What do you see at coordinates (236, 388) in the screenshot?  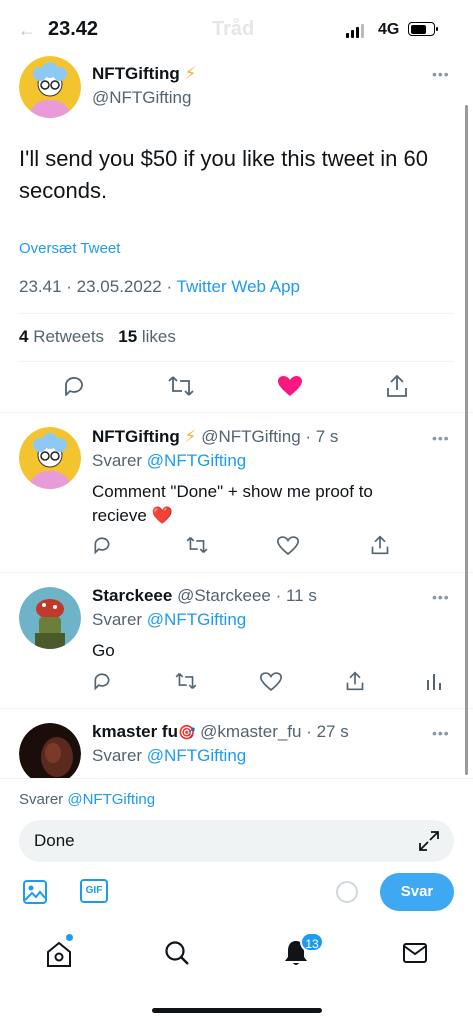 I see `tweet-actions` at bounding box center [236, 388].